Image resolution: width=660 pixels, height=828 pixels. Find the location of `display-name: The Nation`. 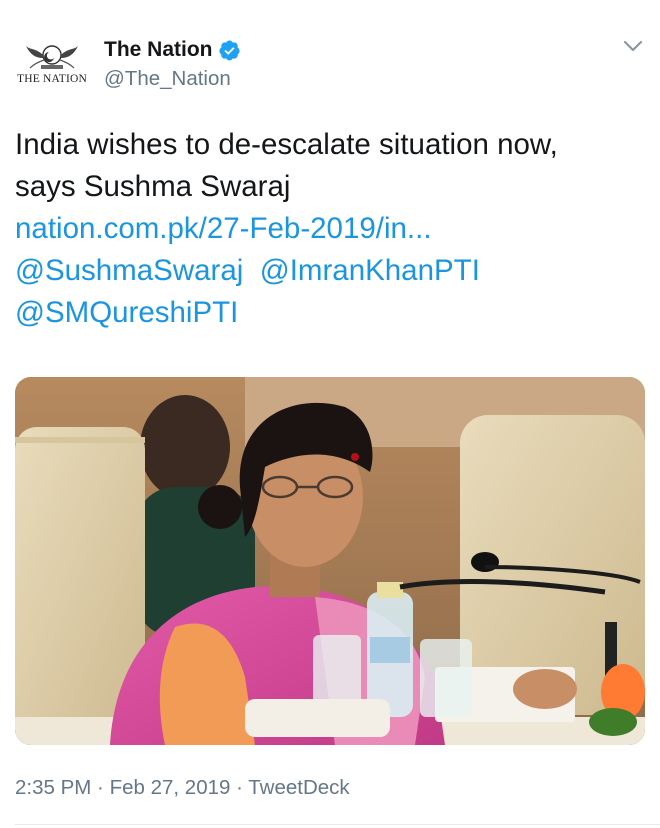

display-name: The Nation is located at coordinates (158, 50).